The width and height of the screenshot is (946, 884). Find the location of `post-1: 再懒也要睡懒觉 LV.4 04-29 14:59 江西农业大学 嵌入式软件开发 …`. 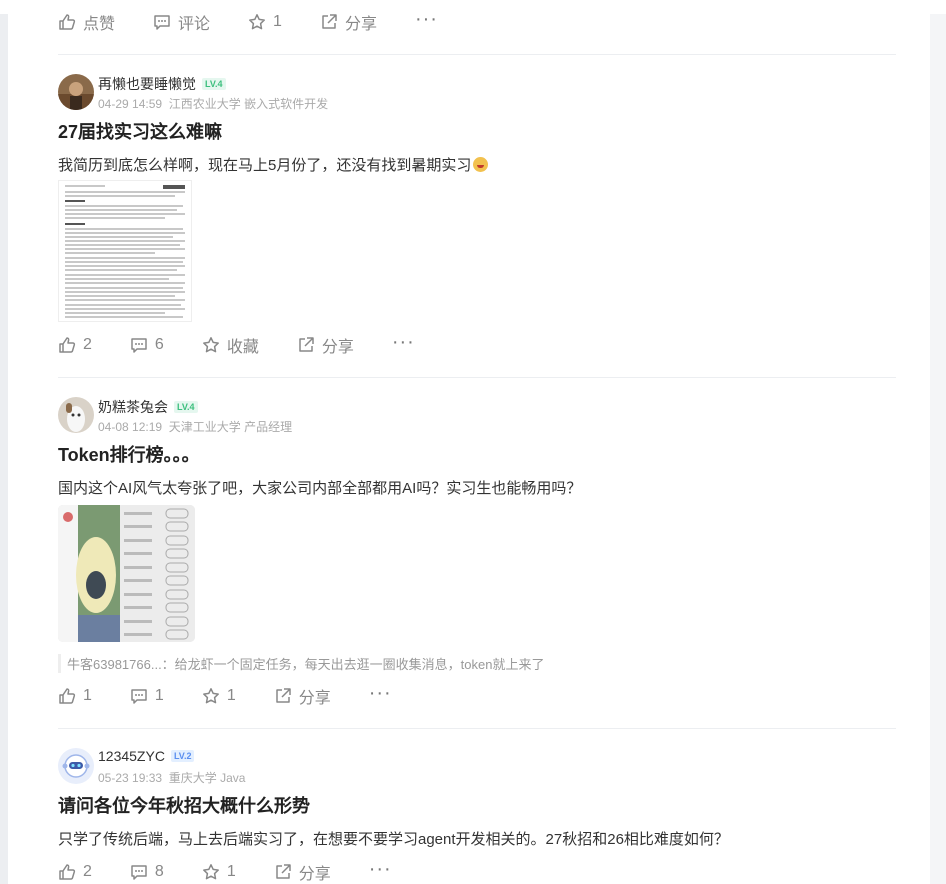

post-1: 再懒也要睡懒觉 LV.4 04-29 14:59 江西农业大学 嵌入式软件开发 … is located at coordinates (478, 124).